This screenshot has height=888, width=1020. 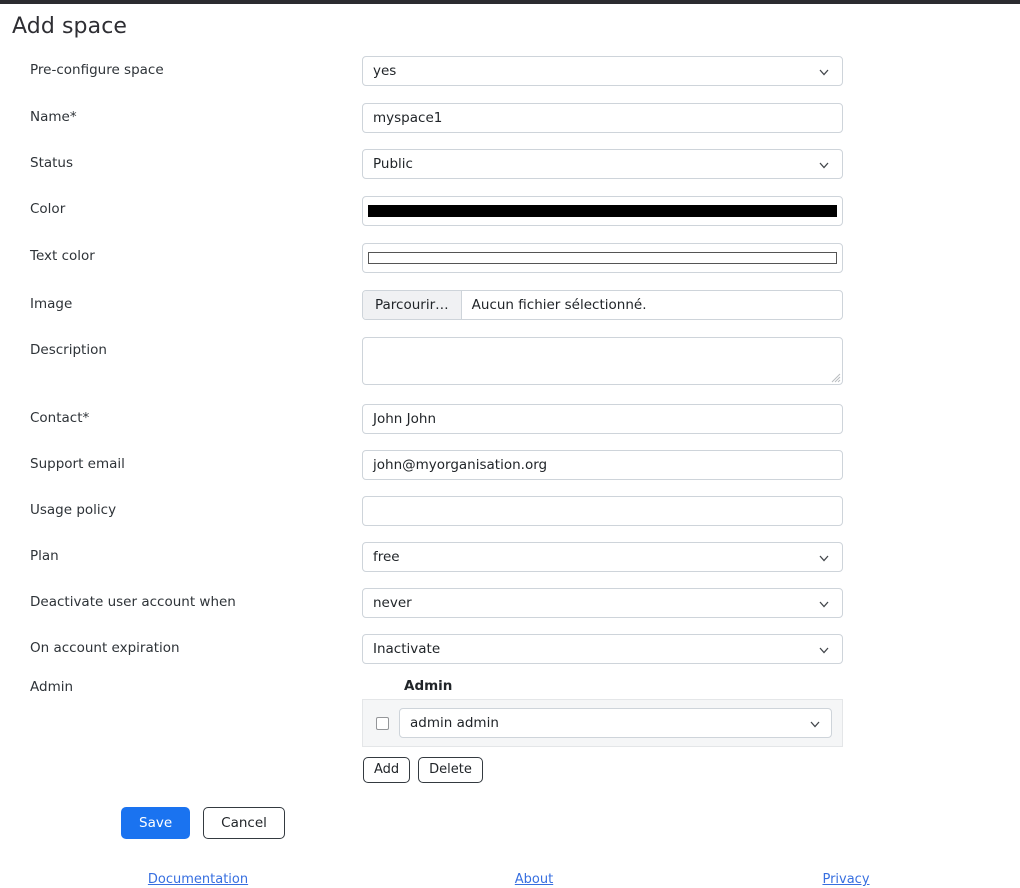 I want to click on cancel-button: Cancel, so click(x=244, y=822).